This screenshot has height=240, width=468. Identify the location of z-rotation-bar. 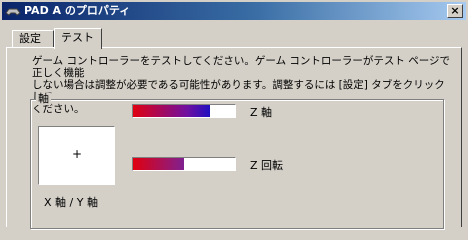
(184, 164).